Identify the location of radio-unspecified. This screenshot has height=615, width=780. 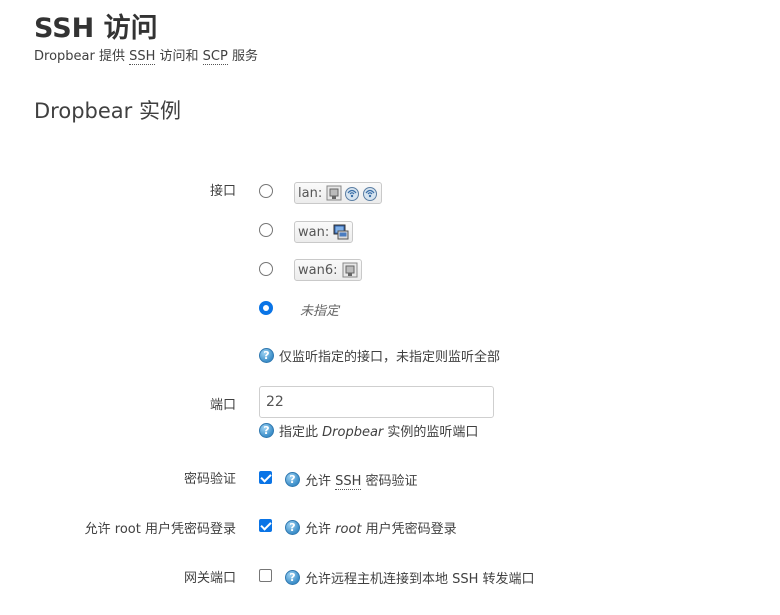
(266, 308).